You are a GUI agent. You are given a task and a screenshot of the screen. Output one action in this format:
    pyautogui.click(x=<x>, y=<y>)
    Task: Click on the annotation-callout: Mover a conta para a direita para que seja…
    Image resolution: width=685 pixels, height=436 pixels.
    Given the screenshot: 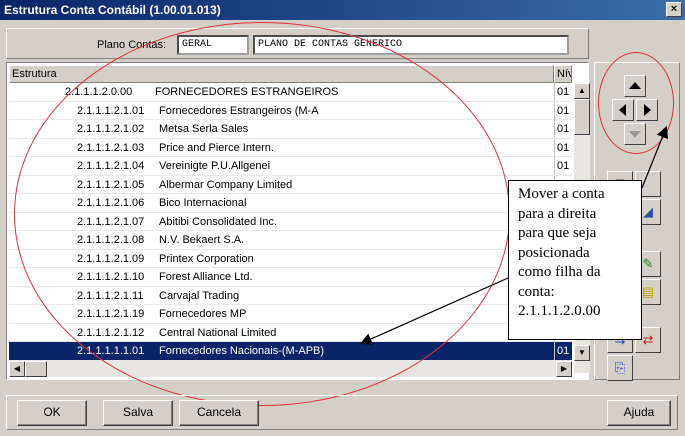 What is the action you would take?
    pyautogui.click(x=575, y=260)
    